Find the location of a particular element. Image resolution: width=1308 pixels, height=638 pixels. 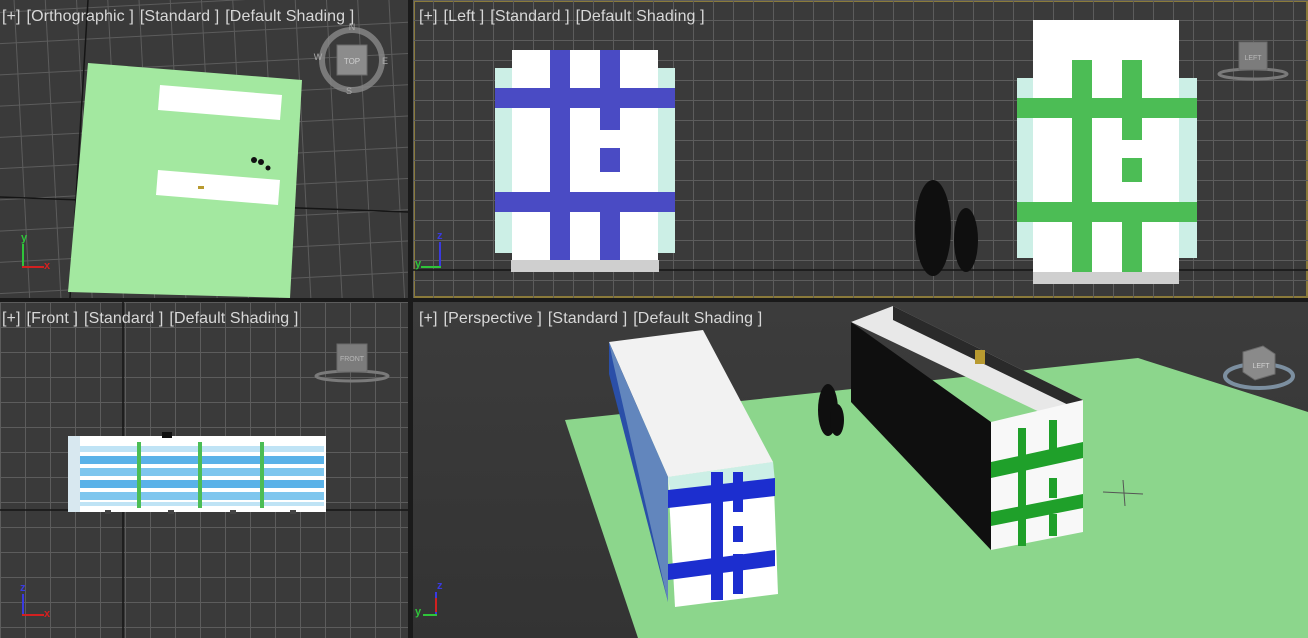

view-type-menu: [Front ] is located at coordinates (52, 318).